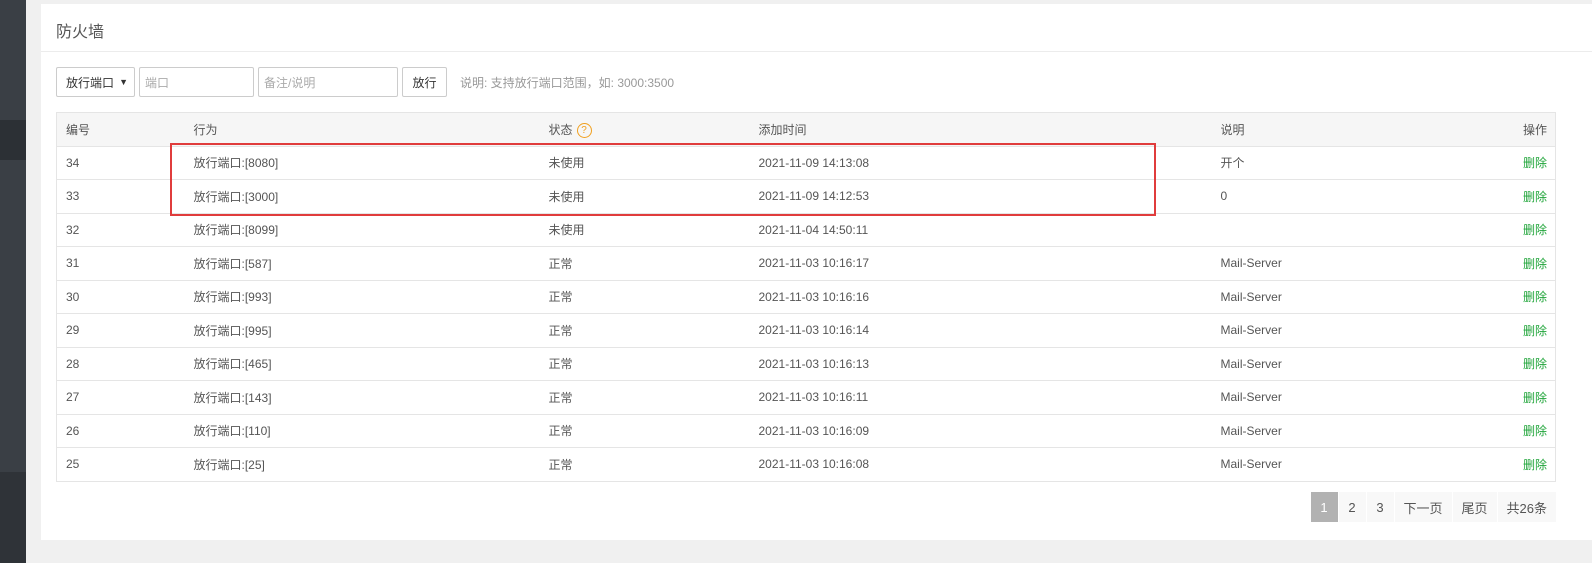 This screenshot has height=563, width=1592. Describe the element at coordinates (123, 82) in the screenshot. I see `chevron-down-icon: ▼` at that location.